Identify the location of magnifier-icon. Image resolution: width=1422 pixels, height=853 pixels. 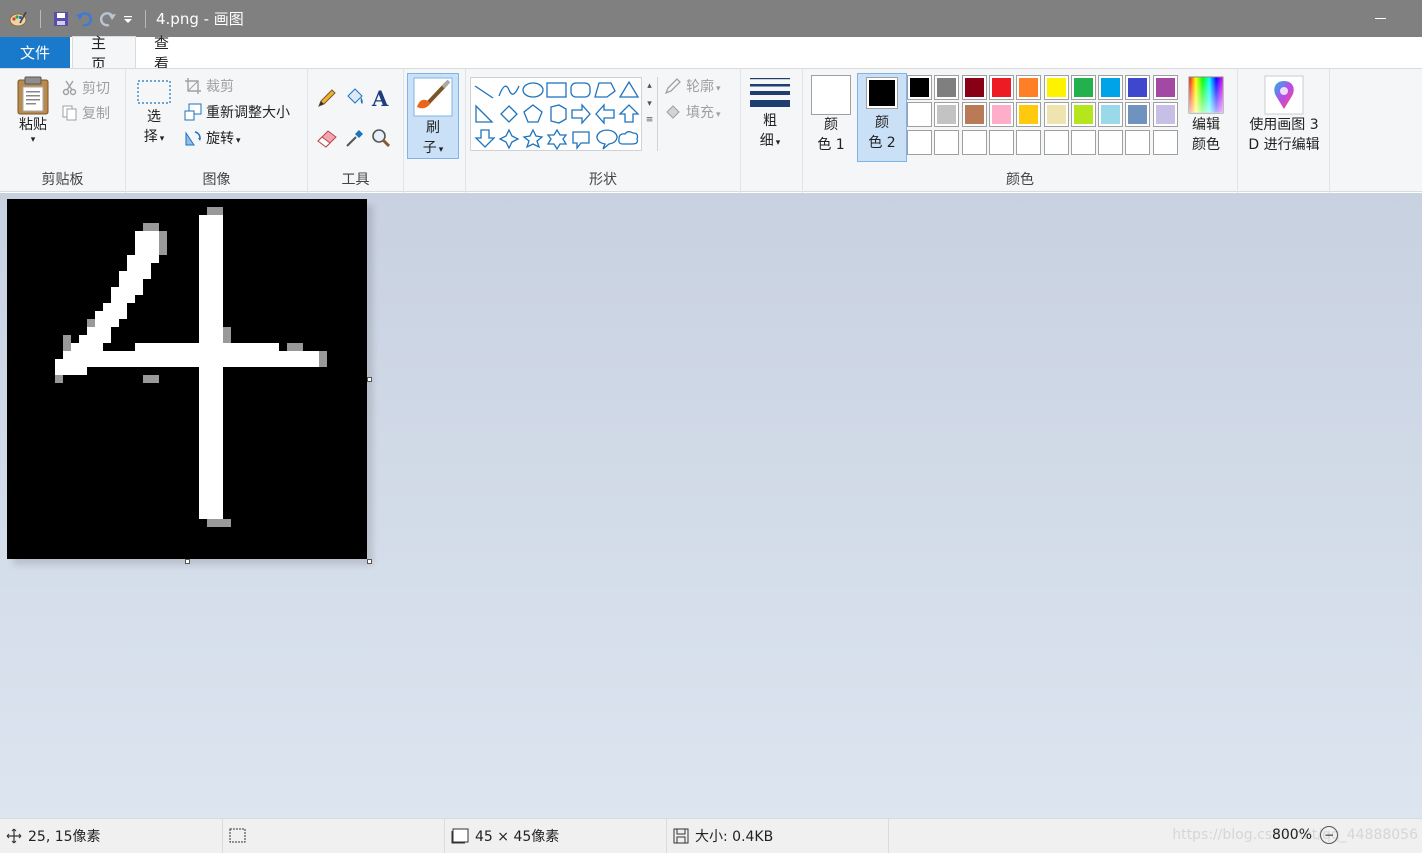
(381, 138).